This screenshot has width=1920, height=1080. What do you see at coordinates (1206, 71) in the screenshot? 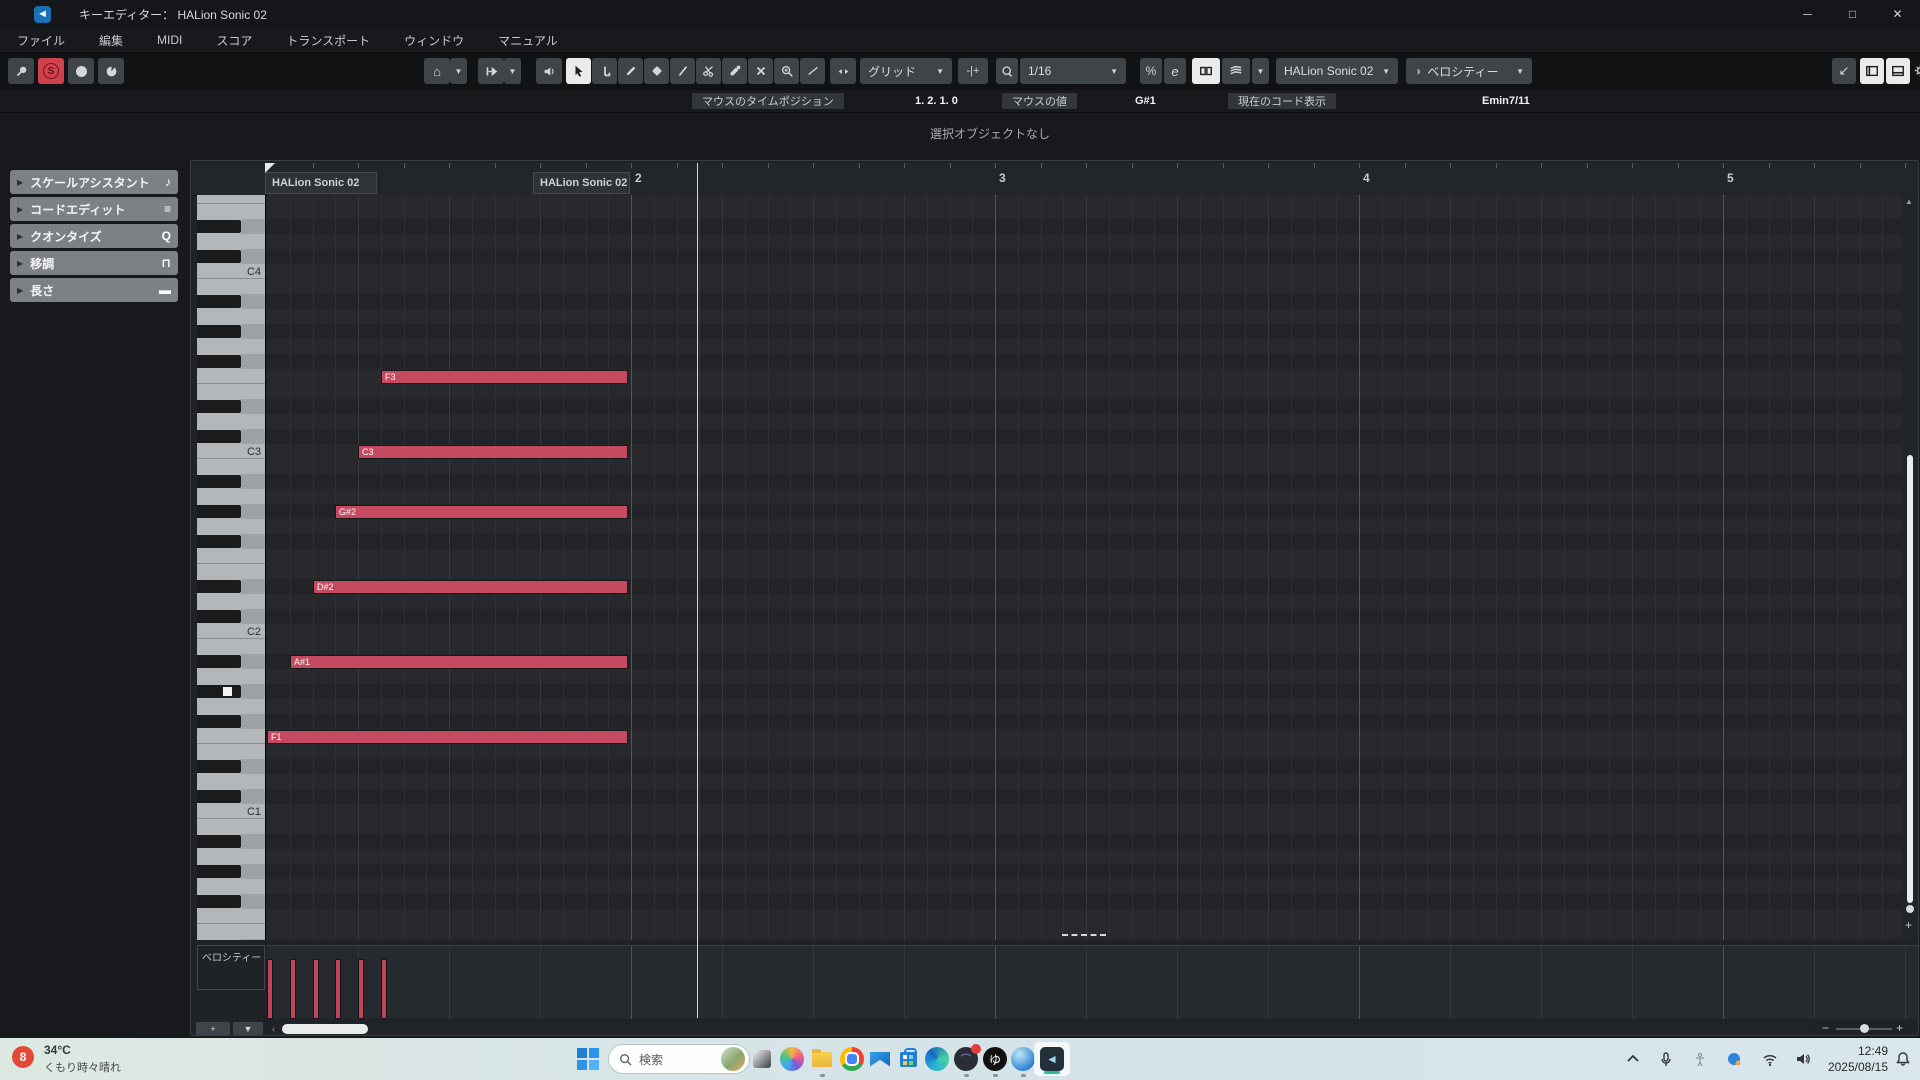
I see `show-part-borders-button` at bounding box center [1206, 71].